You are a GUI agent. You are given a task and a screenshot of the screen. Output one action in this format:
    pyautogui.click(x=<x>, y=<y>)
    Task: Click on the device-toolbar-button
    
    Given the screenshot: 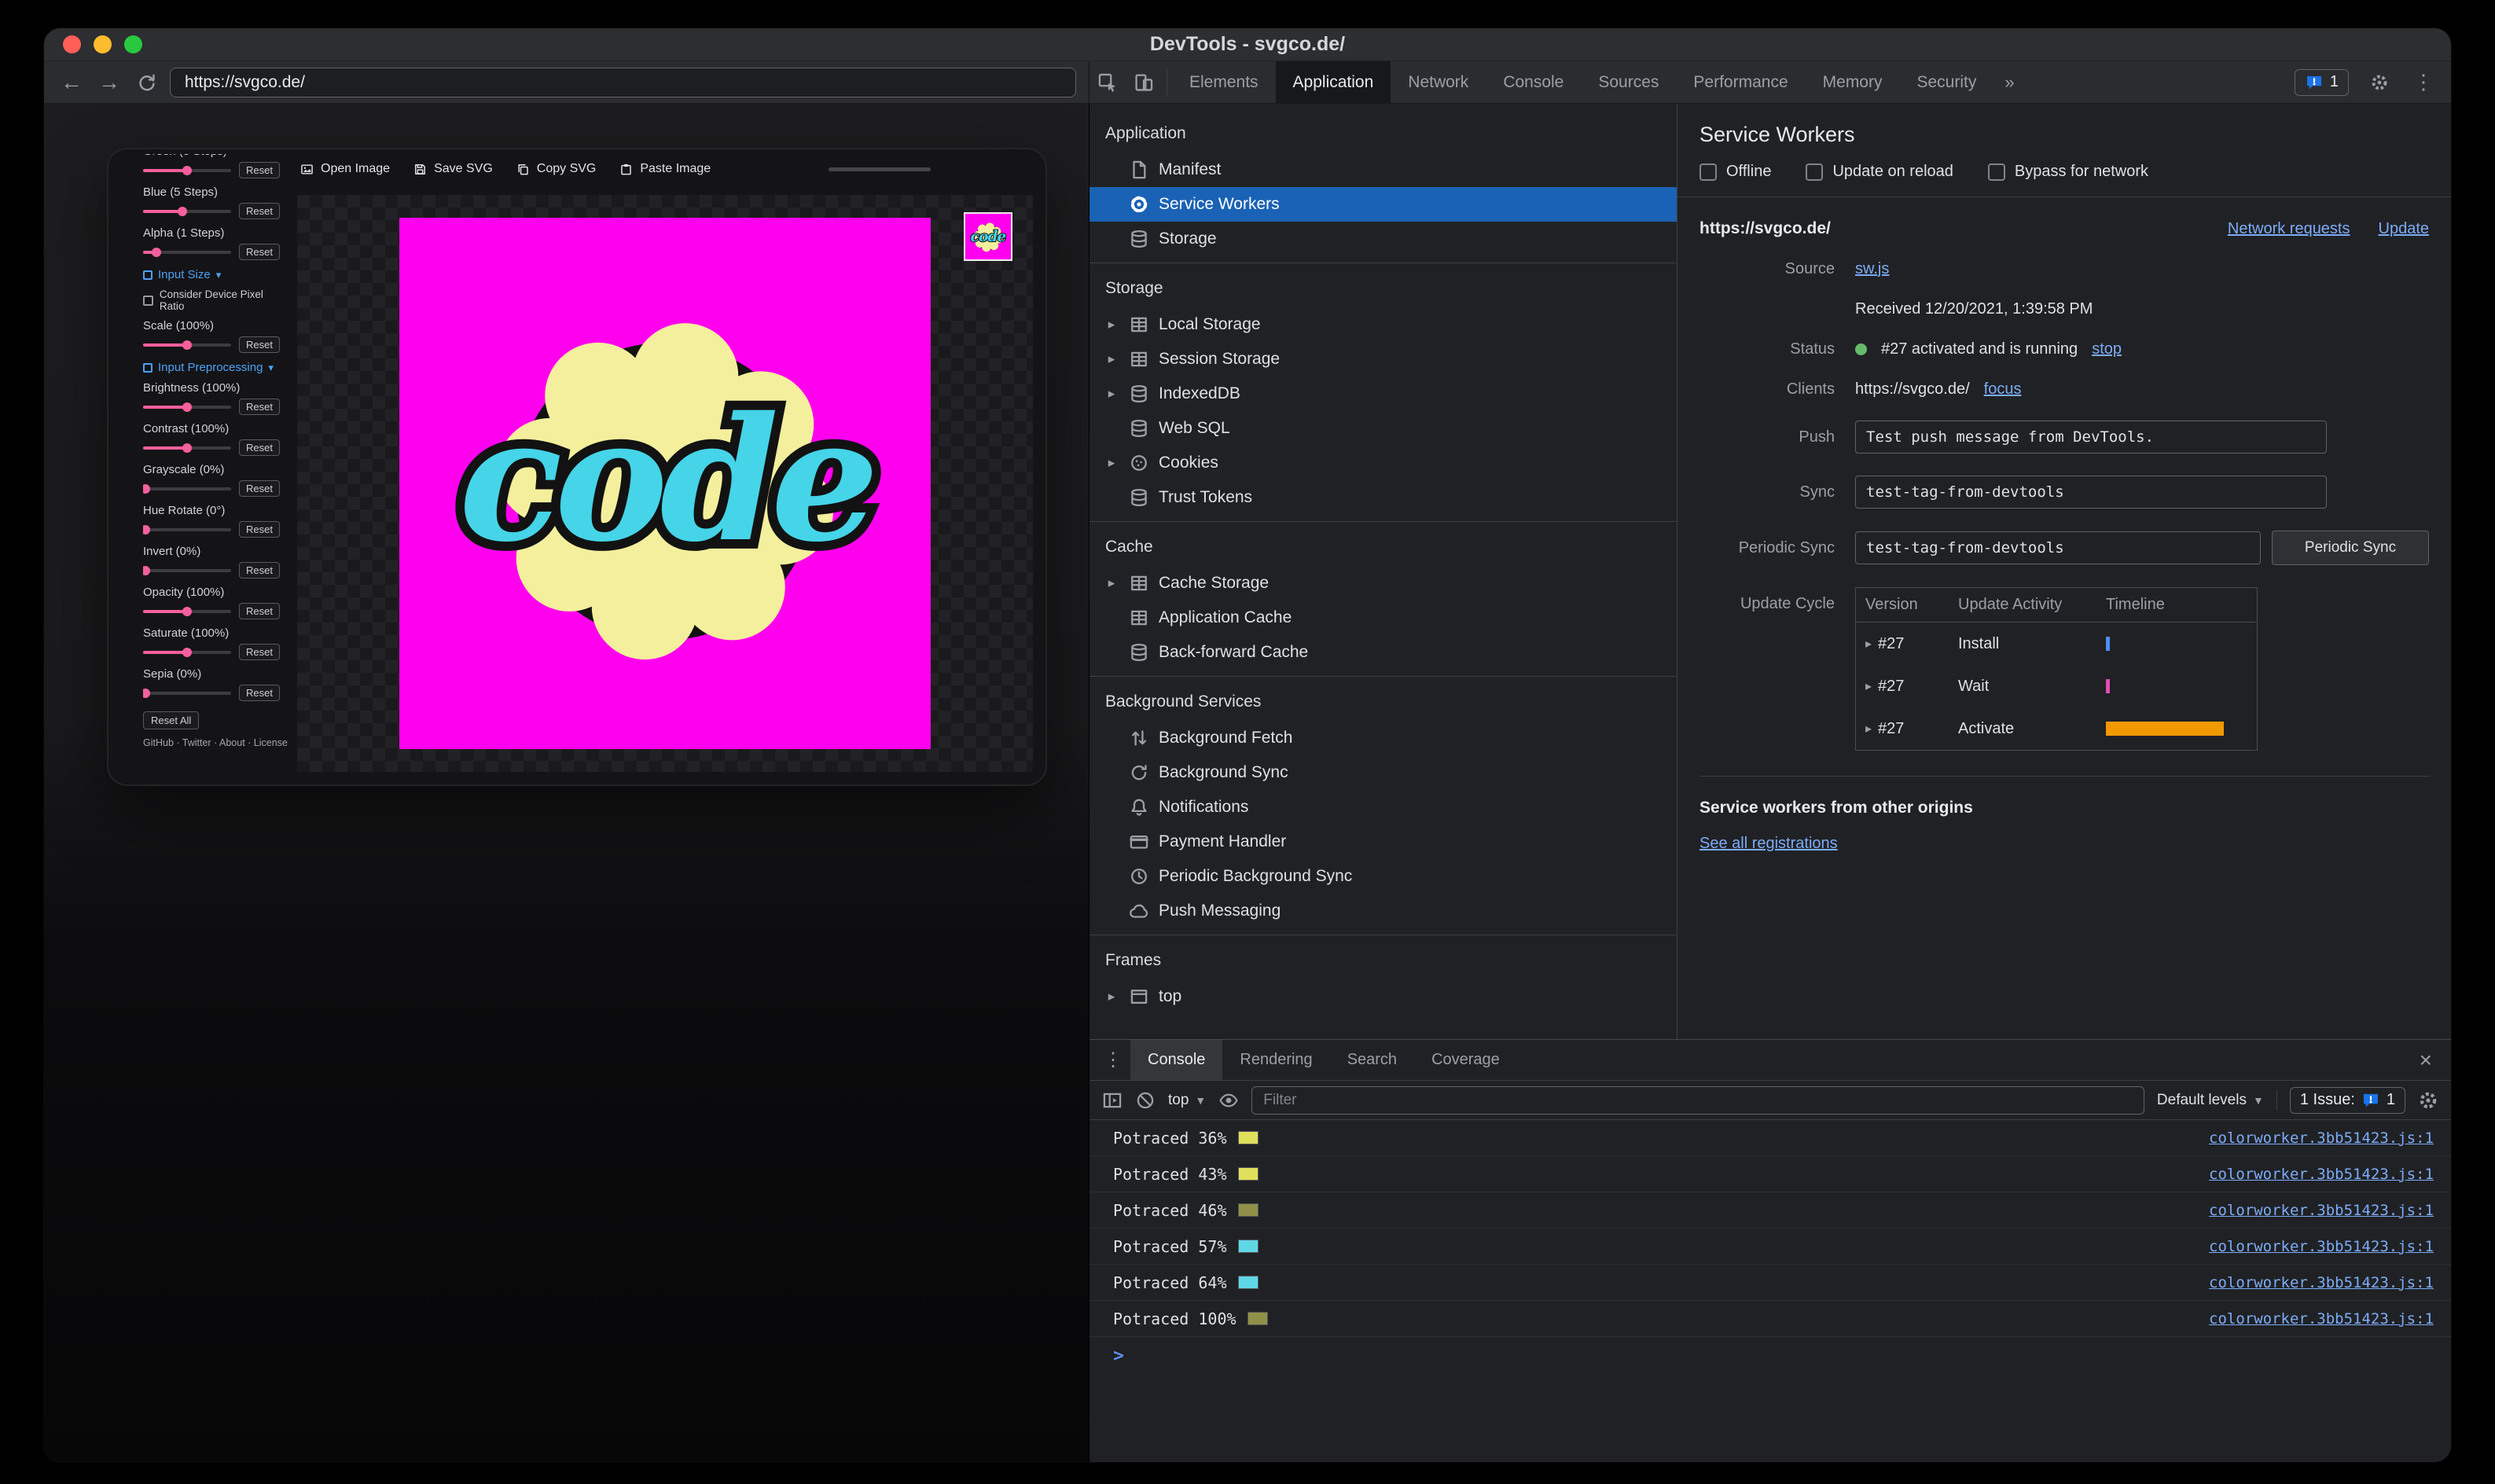 What is the action you would take?
    pyautogui.click(x=1144, y=82)
    